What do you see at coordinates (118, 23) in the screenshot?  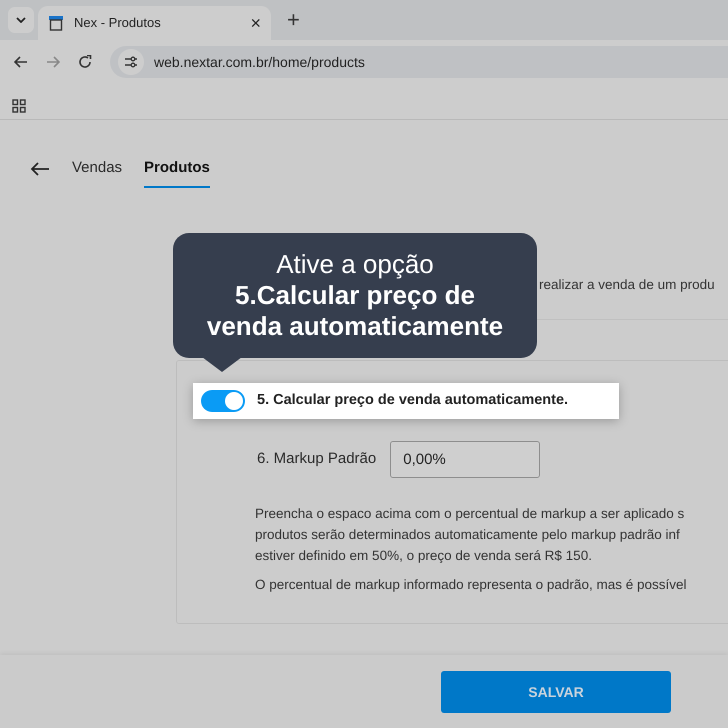 I see `tab-title: Nex - Produtos` at bounding box center [118, 23].